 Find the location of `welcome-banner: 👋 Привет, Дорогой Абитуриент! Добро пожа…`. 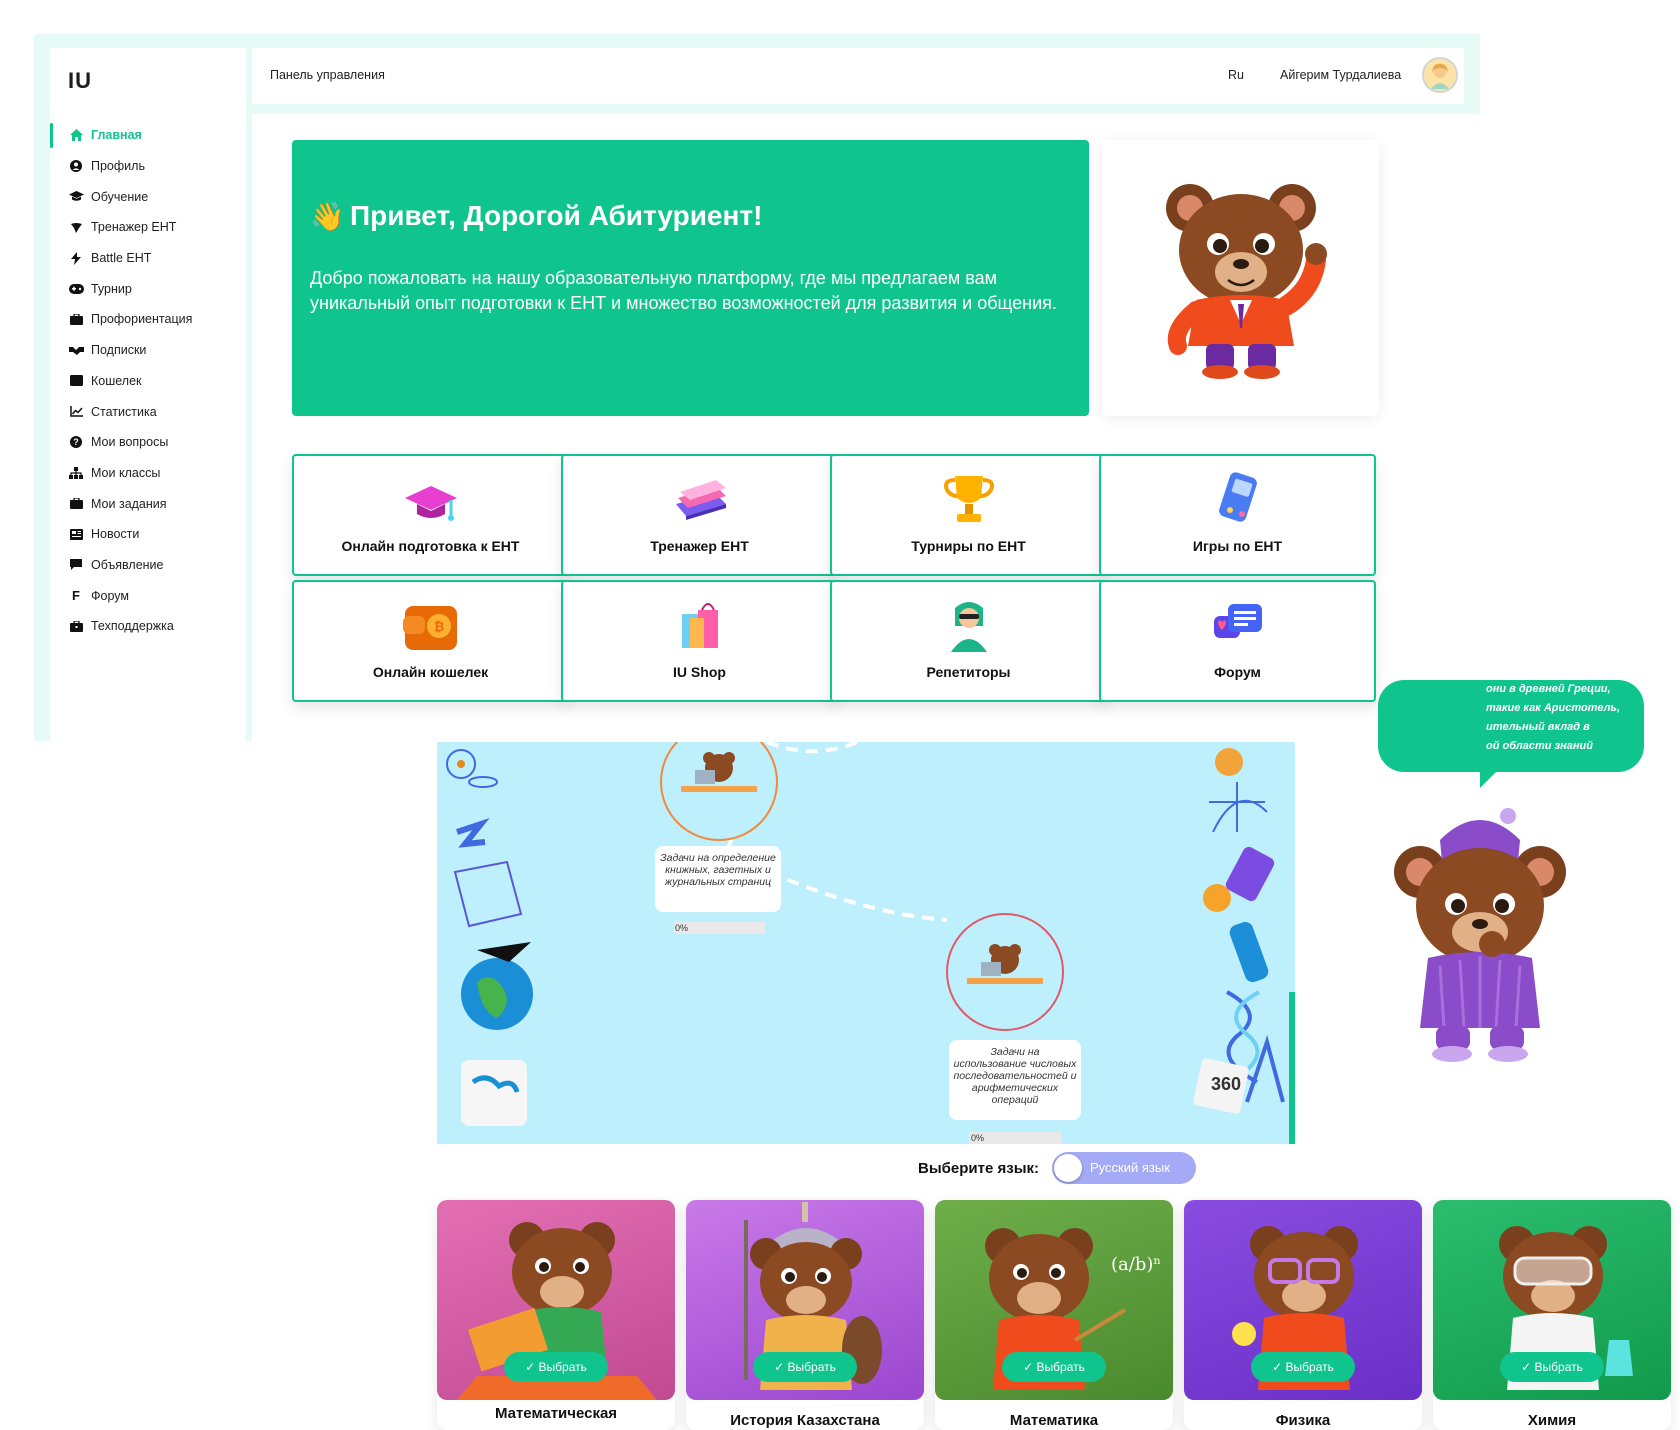

welcome-banner: 👋 Привет, Дорогой Абитуриент! Добро пожа… is located at coordinates (690, 278).